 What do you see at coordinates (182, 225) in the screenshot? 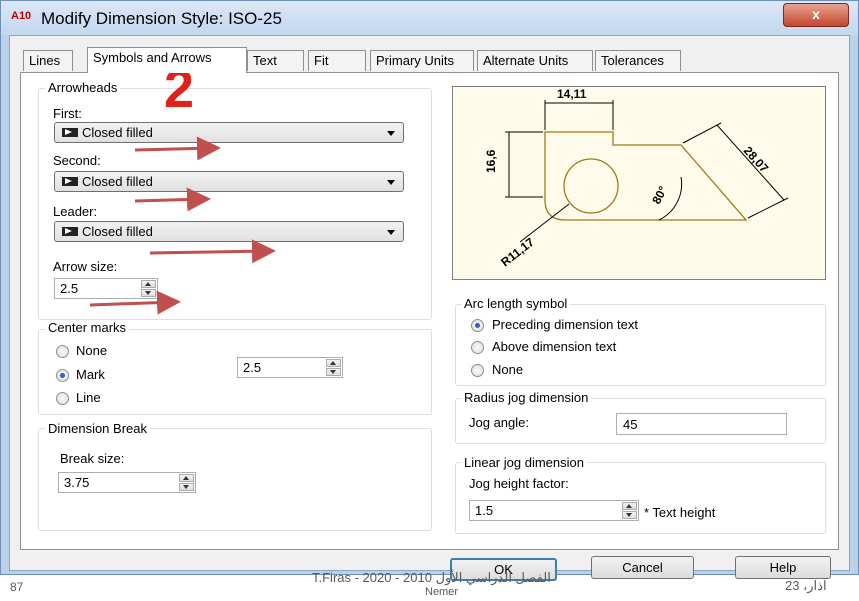
I see `annotation-arrows` at bounding box center [182, 225].